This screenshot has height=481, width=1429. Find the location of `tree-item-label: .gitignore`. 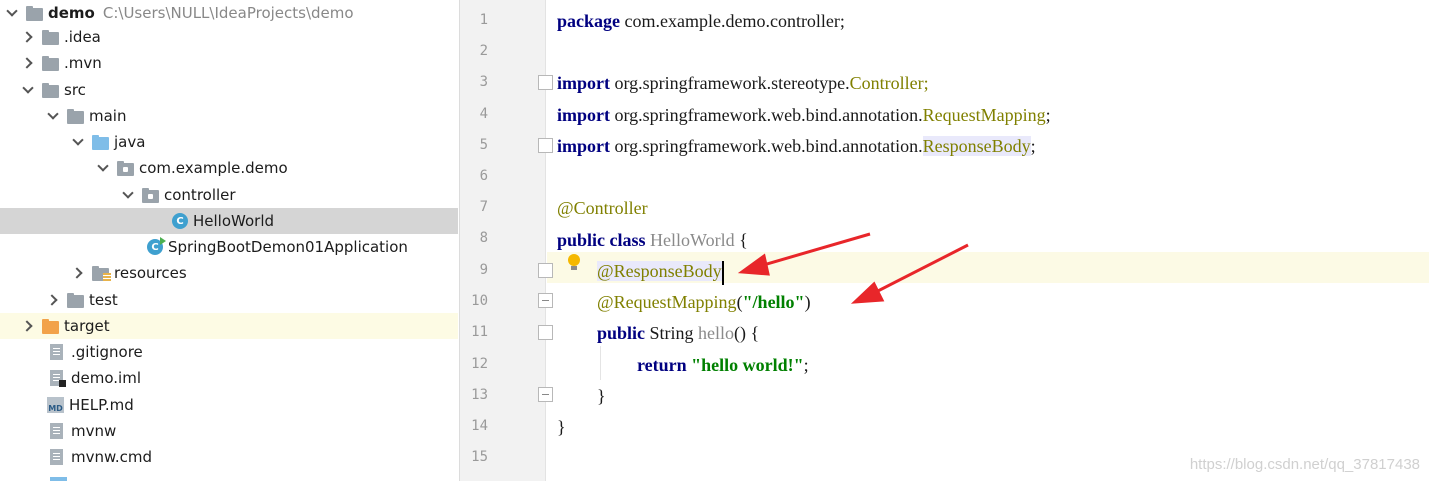

tree-item-label: .gitignore is located at coordinates (107, 352).